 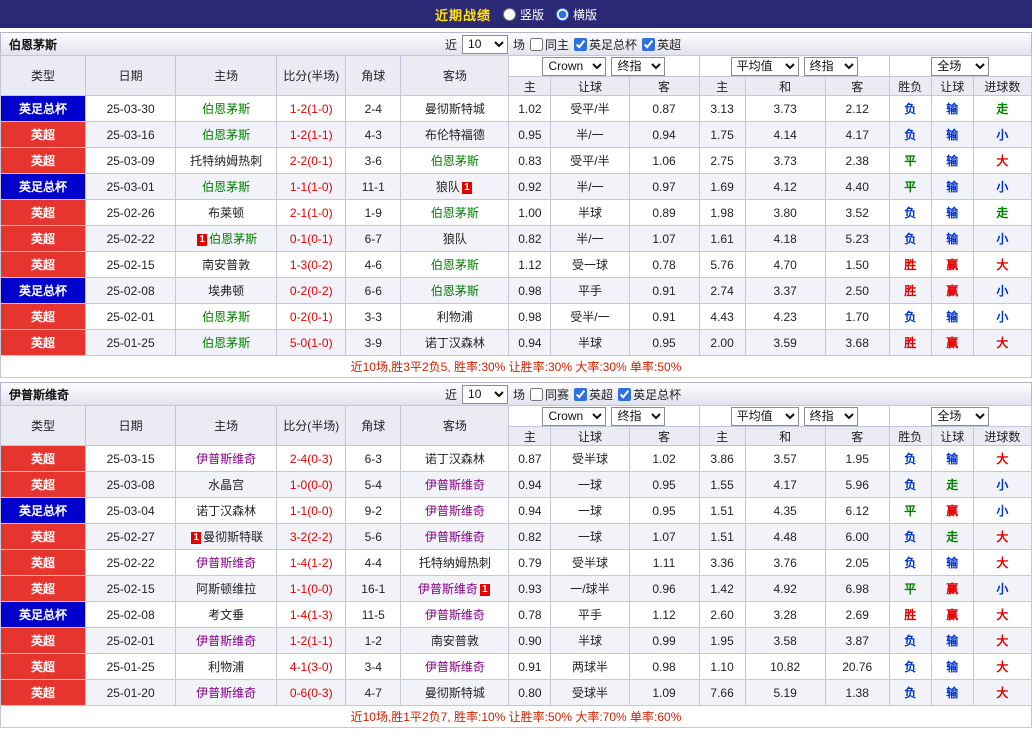 What do you see at coordinates (910, 264) in the screenshot?
I see `result: 胜` at bounding box center [910, 264].